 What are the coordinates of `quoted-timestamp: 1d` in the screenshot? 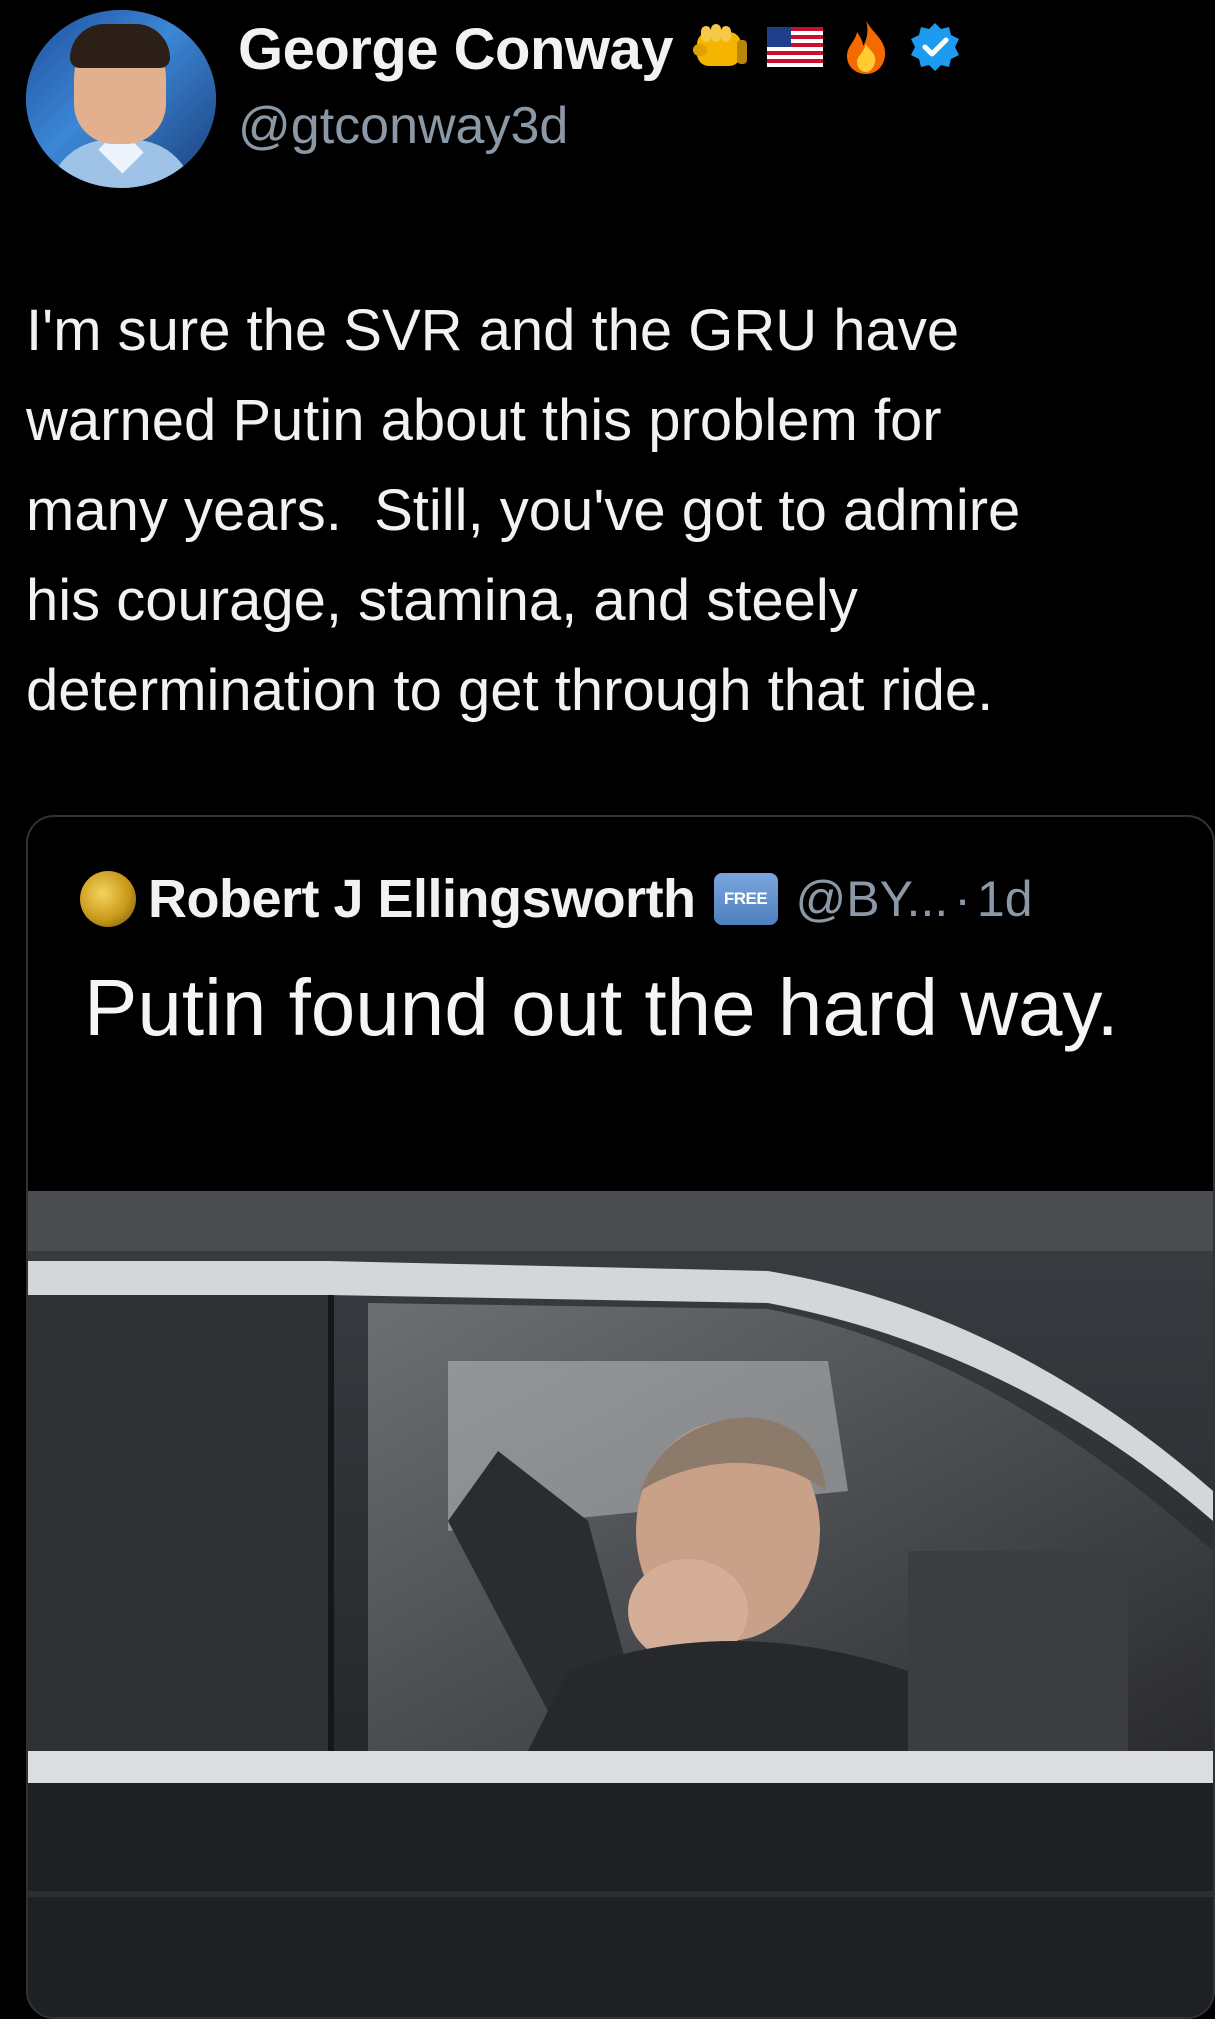 It's located at (1005, 899).